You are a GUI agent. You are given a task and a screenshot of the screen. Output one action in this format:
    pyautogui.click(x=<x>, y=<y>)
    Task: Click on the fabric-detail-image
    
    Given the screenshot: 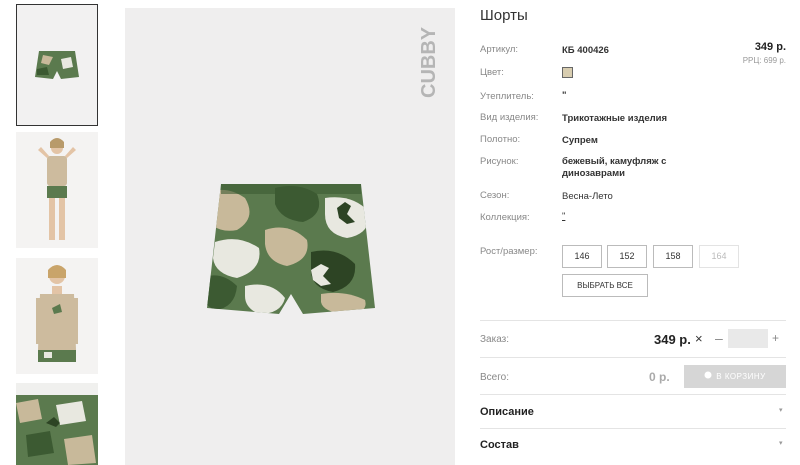 What is the action you would take?
    pyautogui.click(x=57, y=424)
    